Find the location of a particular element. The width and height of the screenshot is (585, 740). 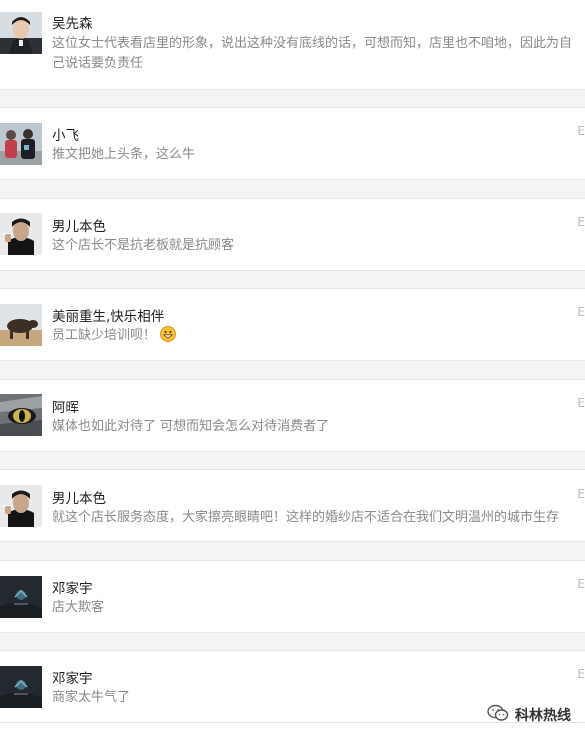

couple-photo-icon is located at coordinates (21, 144).